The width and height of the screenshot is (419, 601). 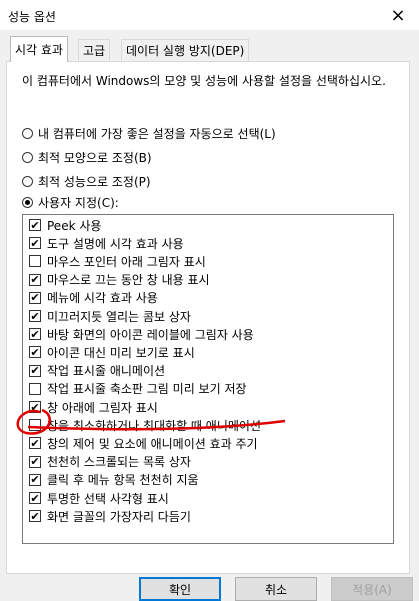 I want to click on apply-button: 적용(A), so click(x=372, y=589).